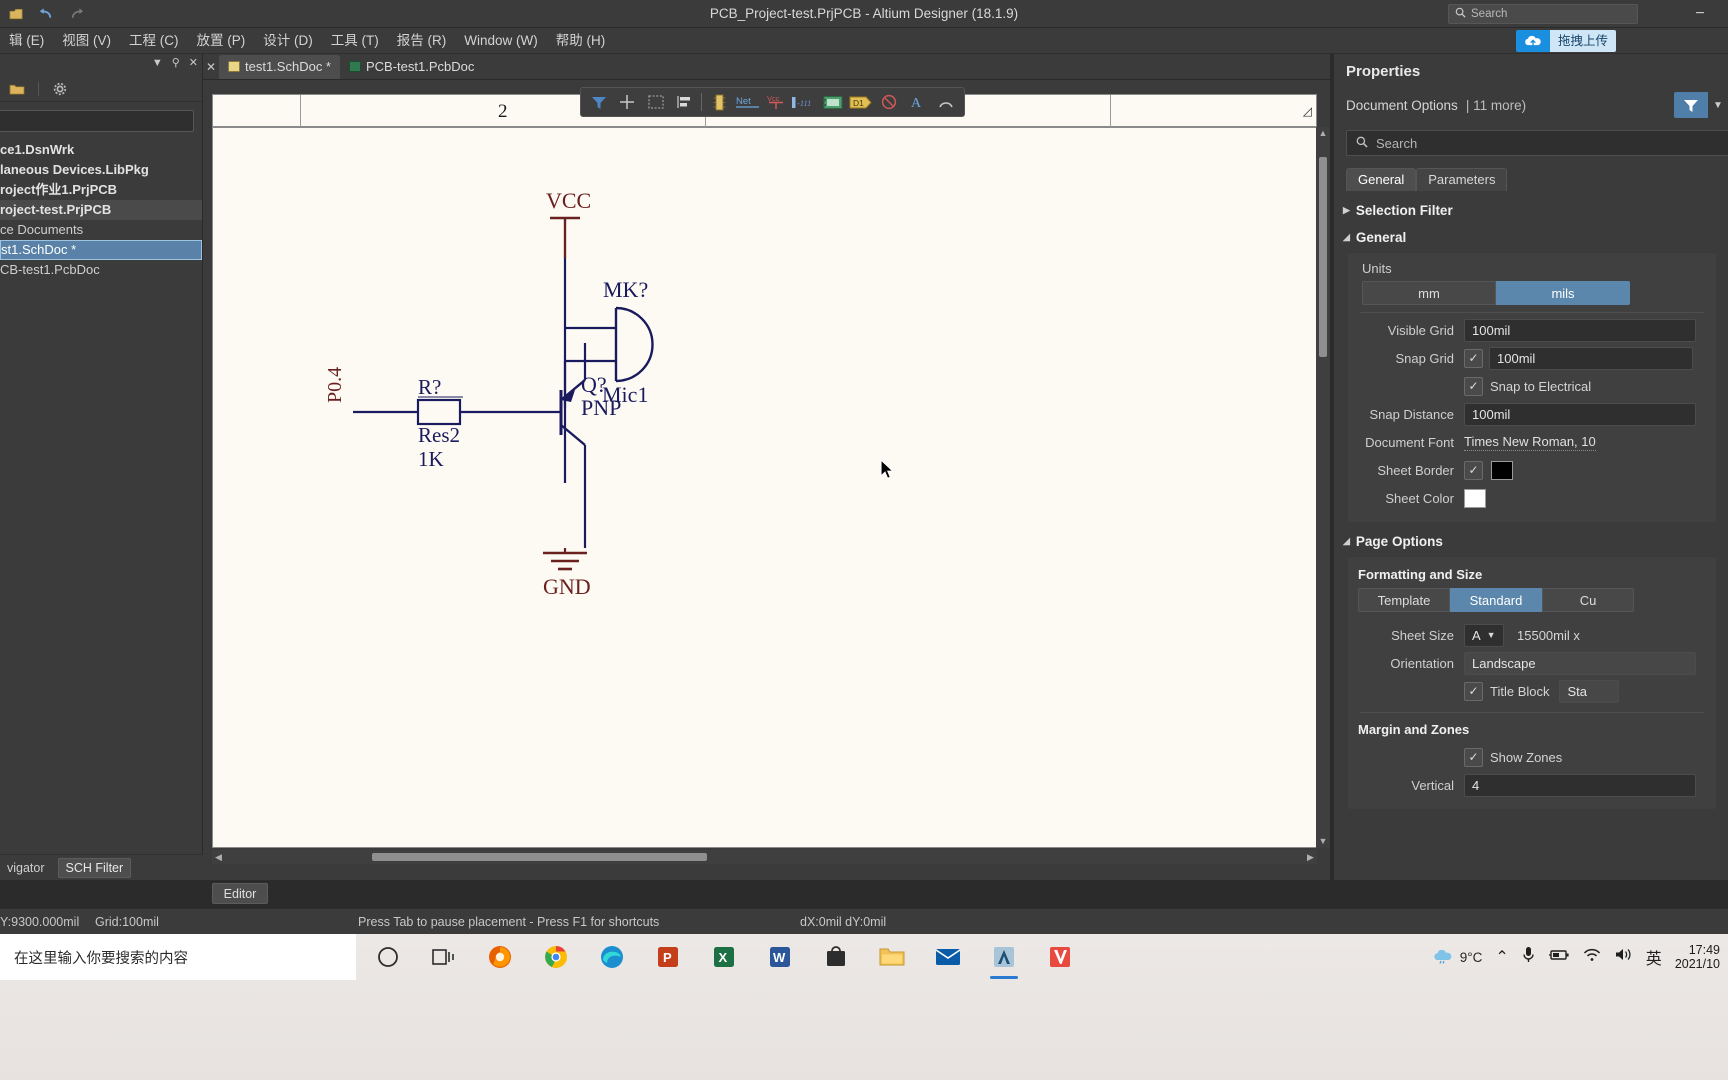 The width and height of the screenshot is (1728, 1080). What do you see at coordinates (889, 102) in the screenshot?
I see `place-no-erc-icon` at bounding box center [889, 102].